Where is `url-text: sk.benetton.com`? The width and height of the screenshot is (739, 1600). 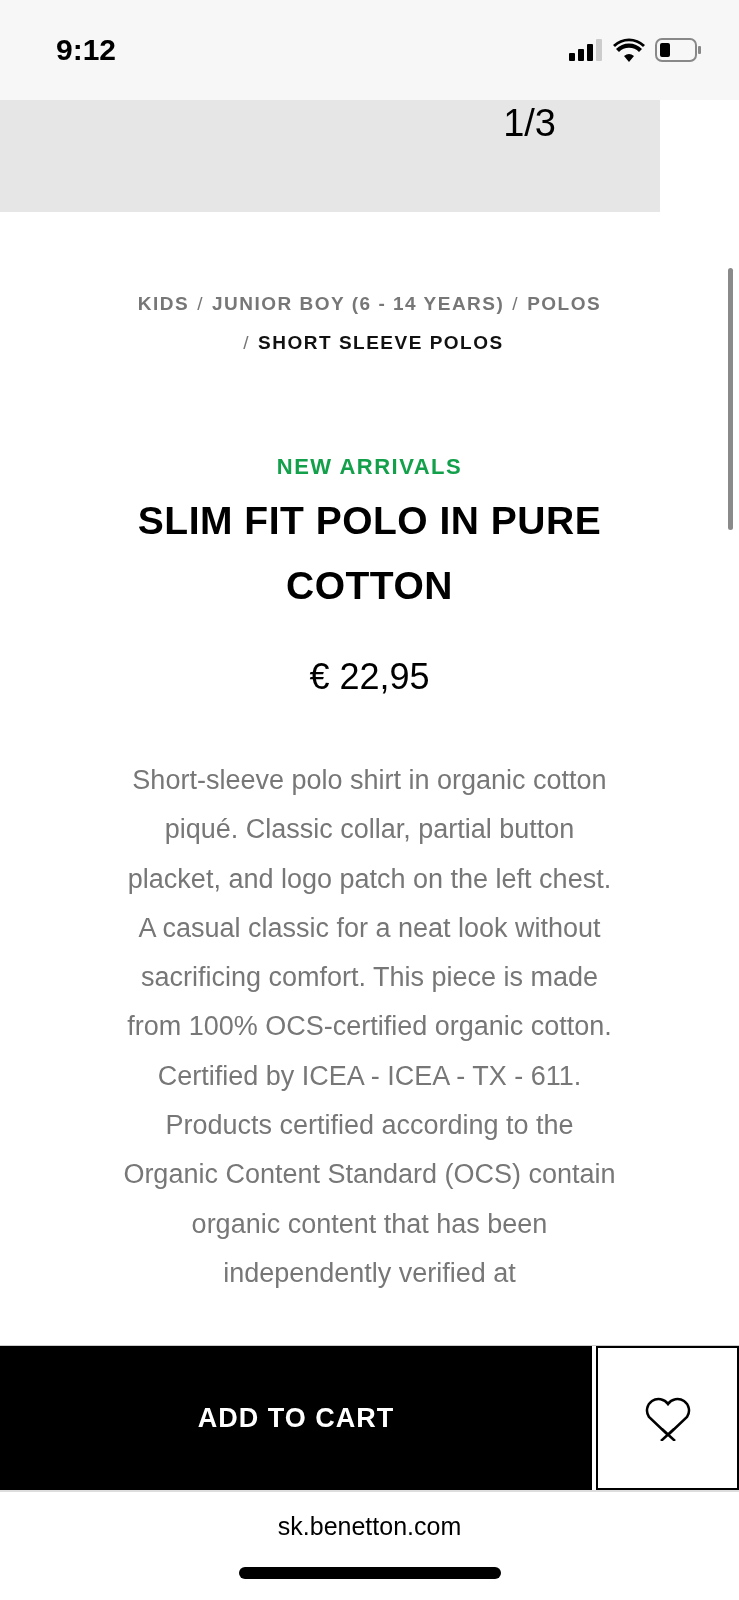 url-text: sk.benetton.com is located at coordinates (369, 1526).